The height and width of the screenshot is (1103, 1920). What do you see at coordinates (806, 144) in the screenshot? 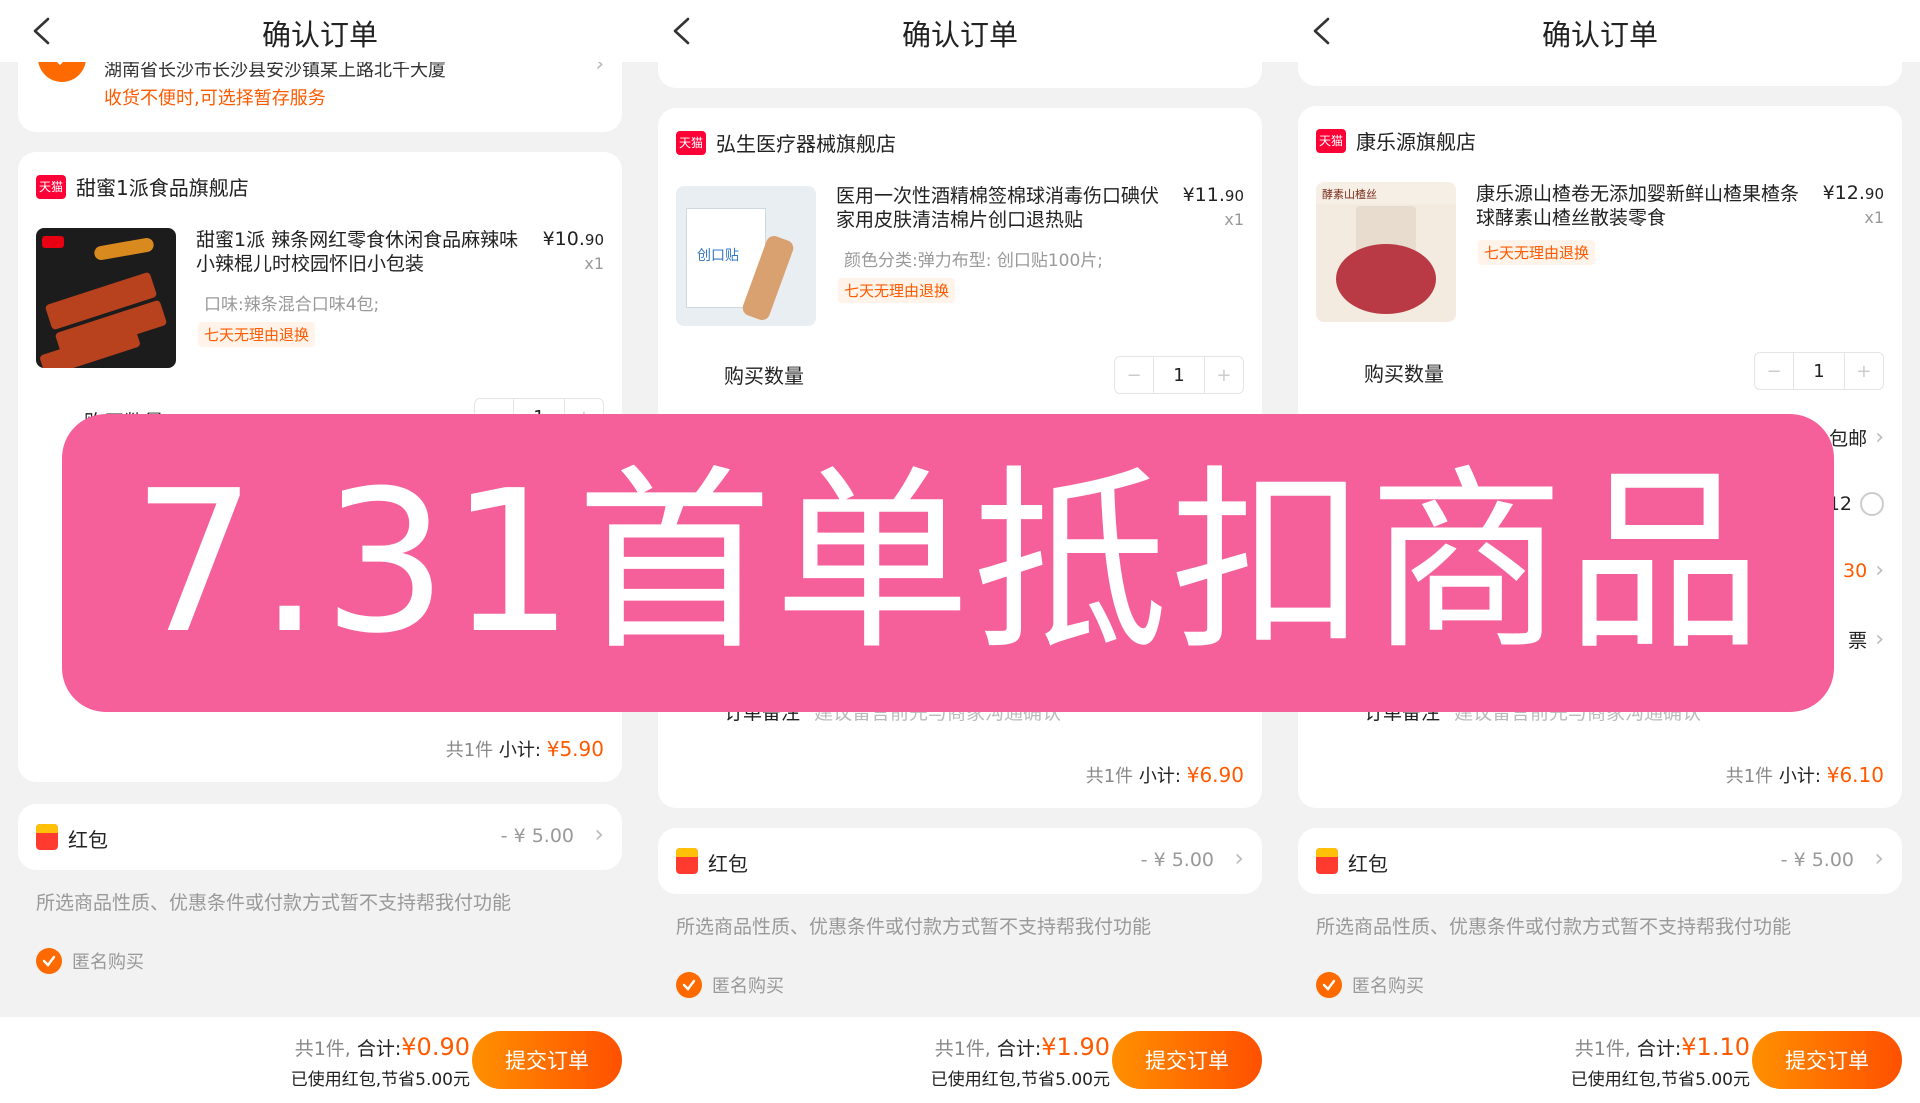
I see `store-name: 弘生医疗器械旗舰店` at bounding box center [806, 144].